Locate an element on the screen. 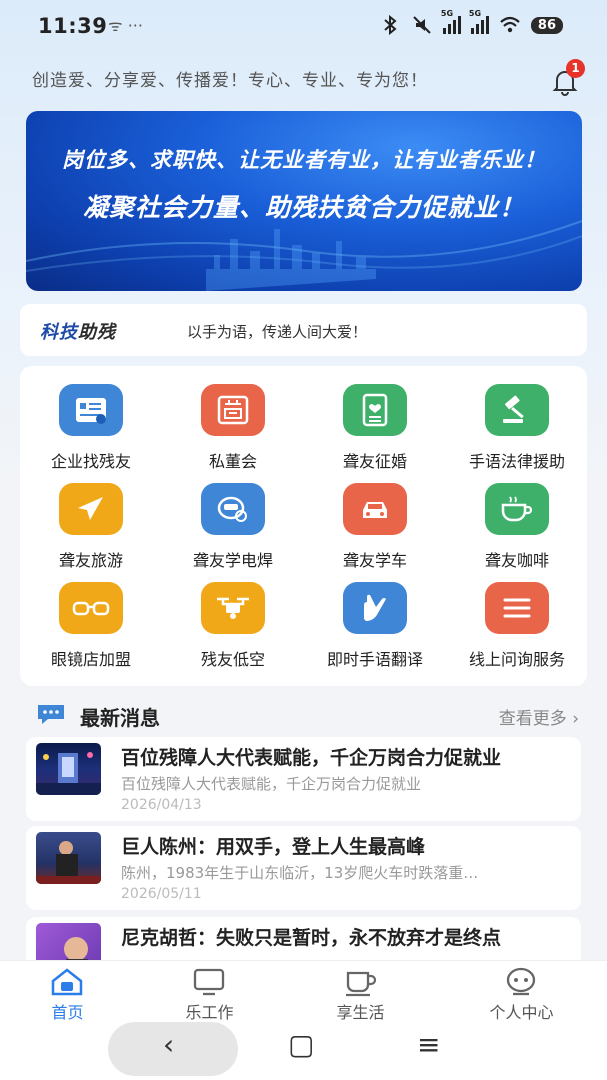  service-deaf-welding: 聋友学电焊 is located at coordinates (233, 517).